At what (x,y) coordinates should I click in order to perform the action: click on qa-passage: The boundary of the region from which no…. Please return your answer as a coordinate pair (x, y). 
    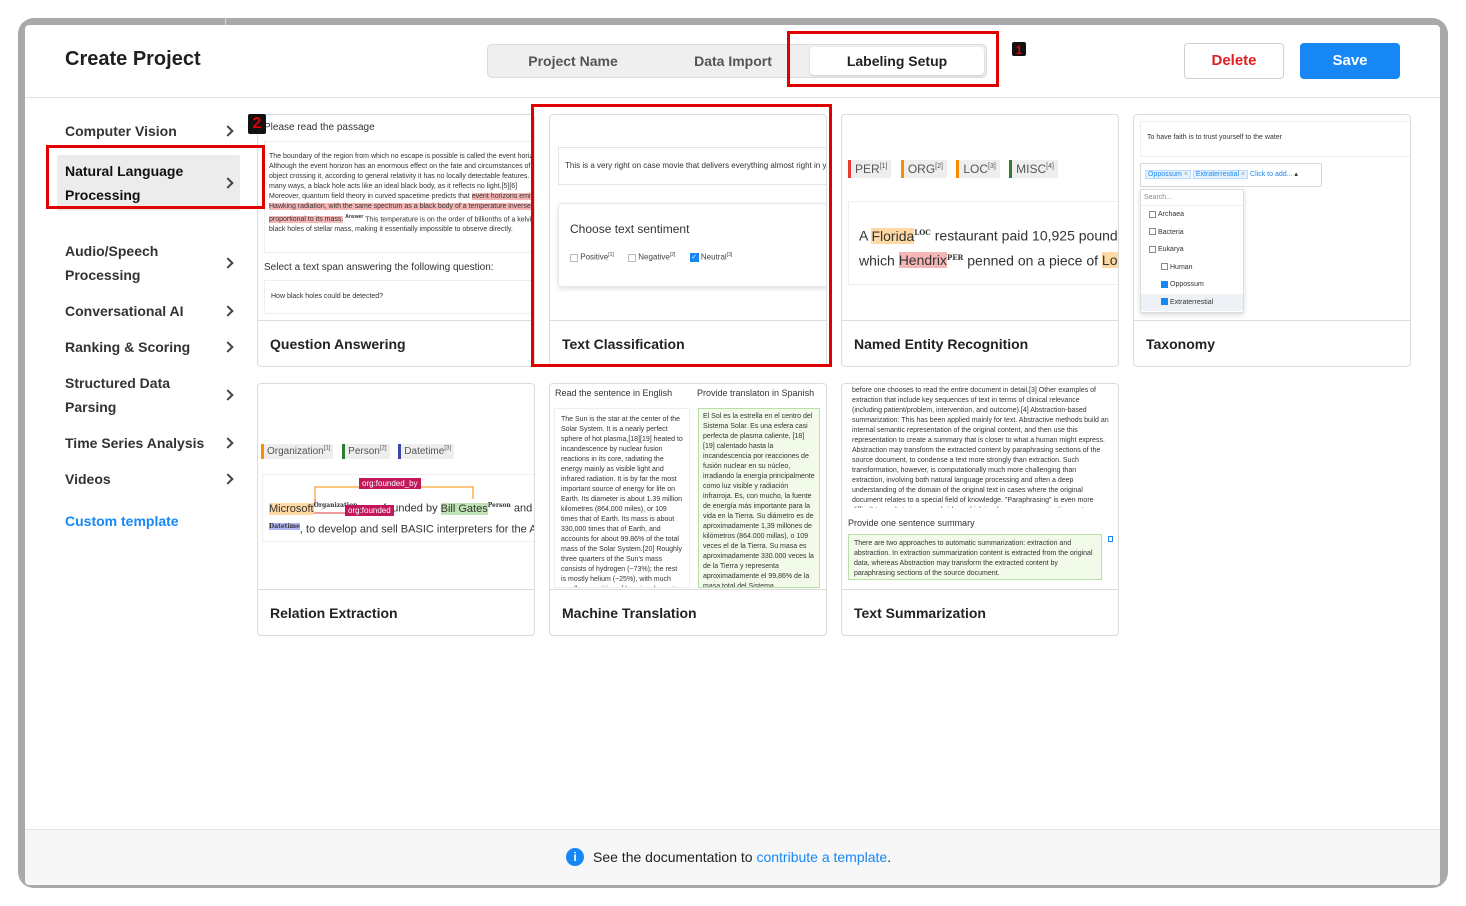
    Looking at the image, I should click on (399, 197).